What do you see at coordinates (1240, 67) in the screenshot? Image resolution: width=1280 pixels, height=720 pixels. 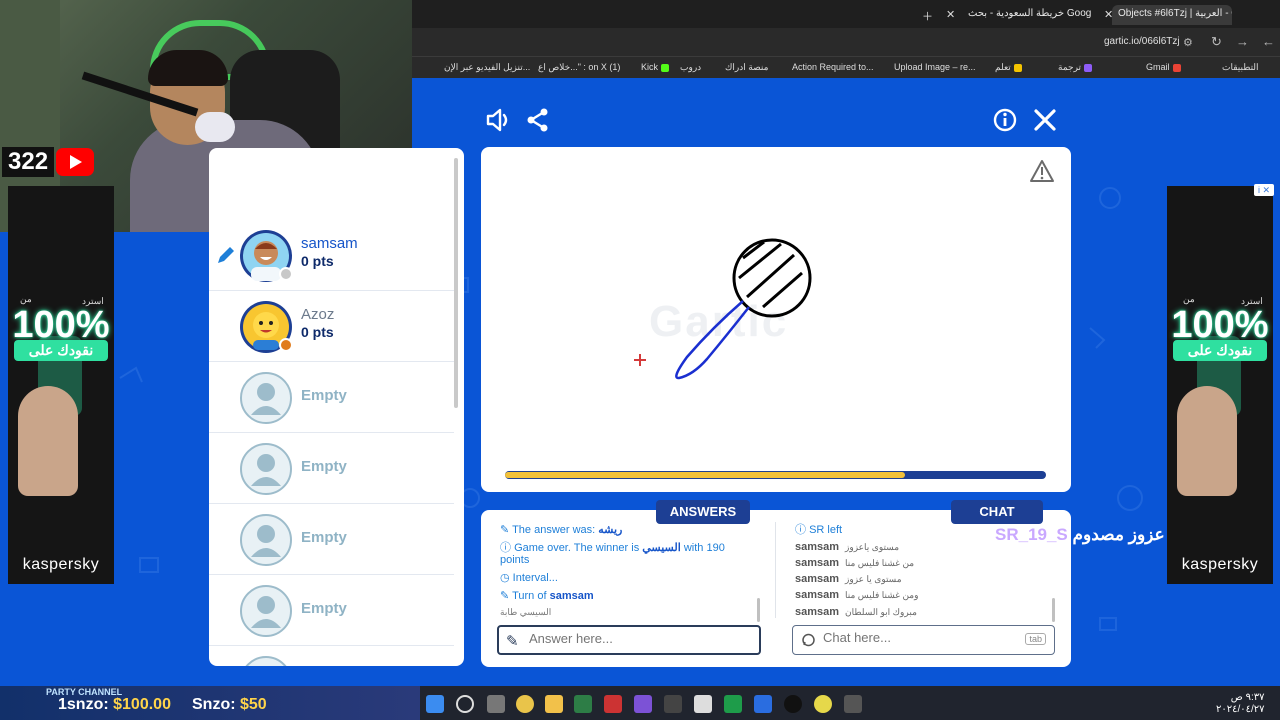 I see `bookmark-item: التطبيقات` at bounding box center [1240, 67].